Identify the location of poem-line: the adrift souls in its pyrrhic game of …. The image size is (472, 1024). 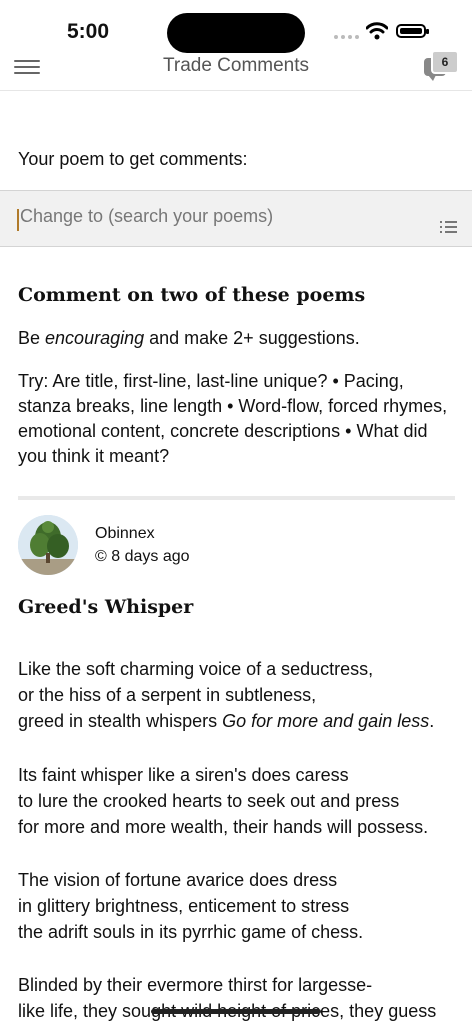
(191, 932).